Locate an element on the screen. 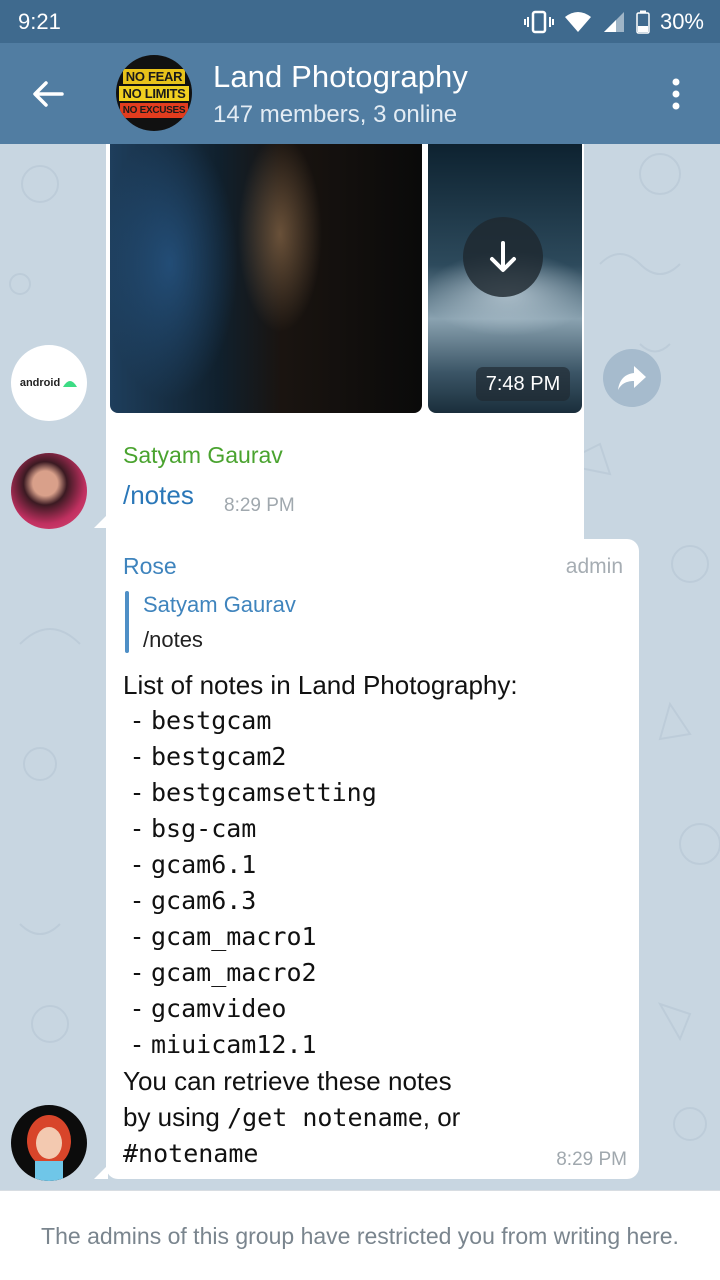  note-name: bestgcam is located at coordinates (211, 720).